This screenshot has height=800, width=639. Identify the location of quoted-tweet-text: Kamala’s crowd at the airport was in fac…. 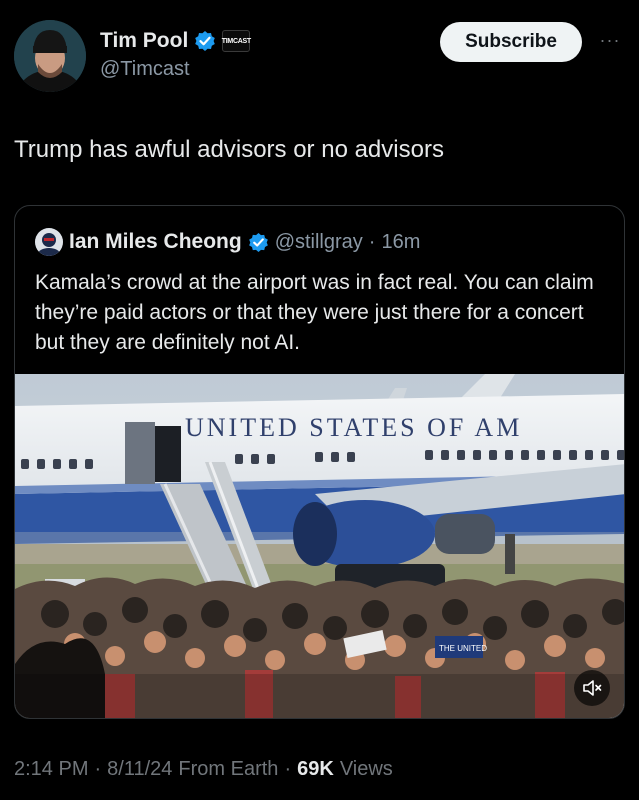
(314, 312).